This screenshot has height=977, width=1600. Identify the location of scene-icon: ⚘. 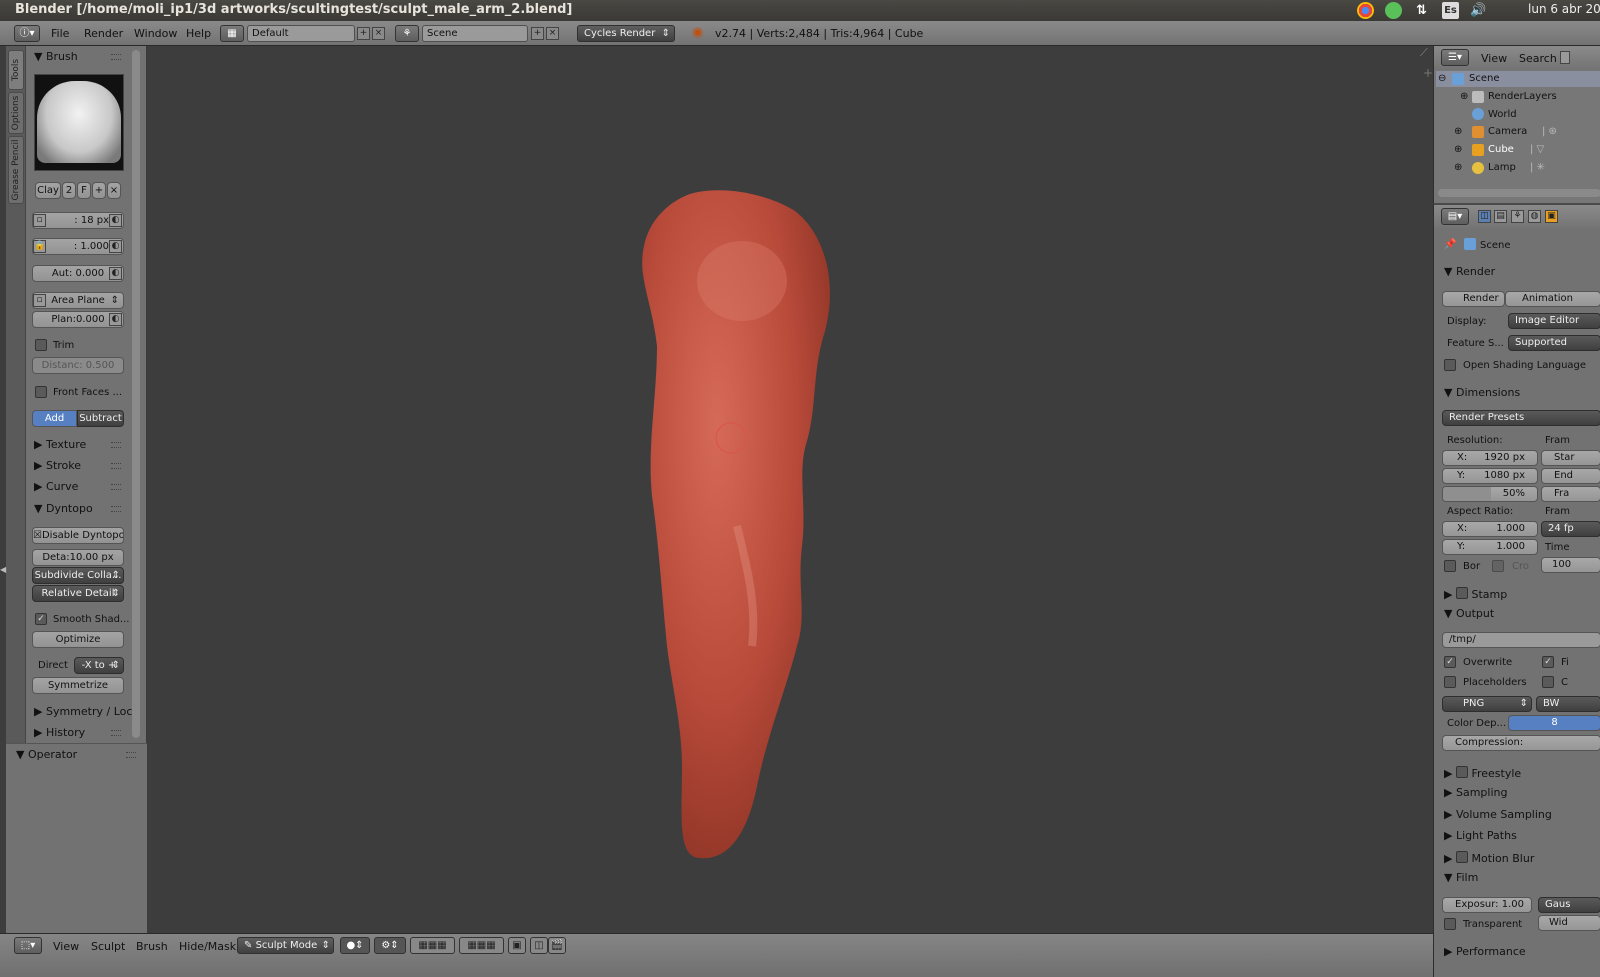
(407, 33).